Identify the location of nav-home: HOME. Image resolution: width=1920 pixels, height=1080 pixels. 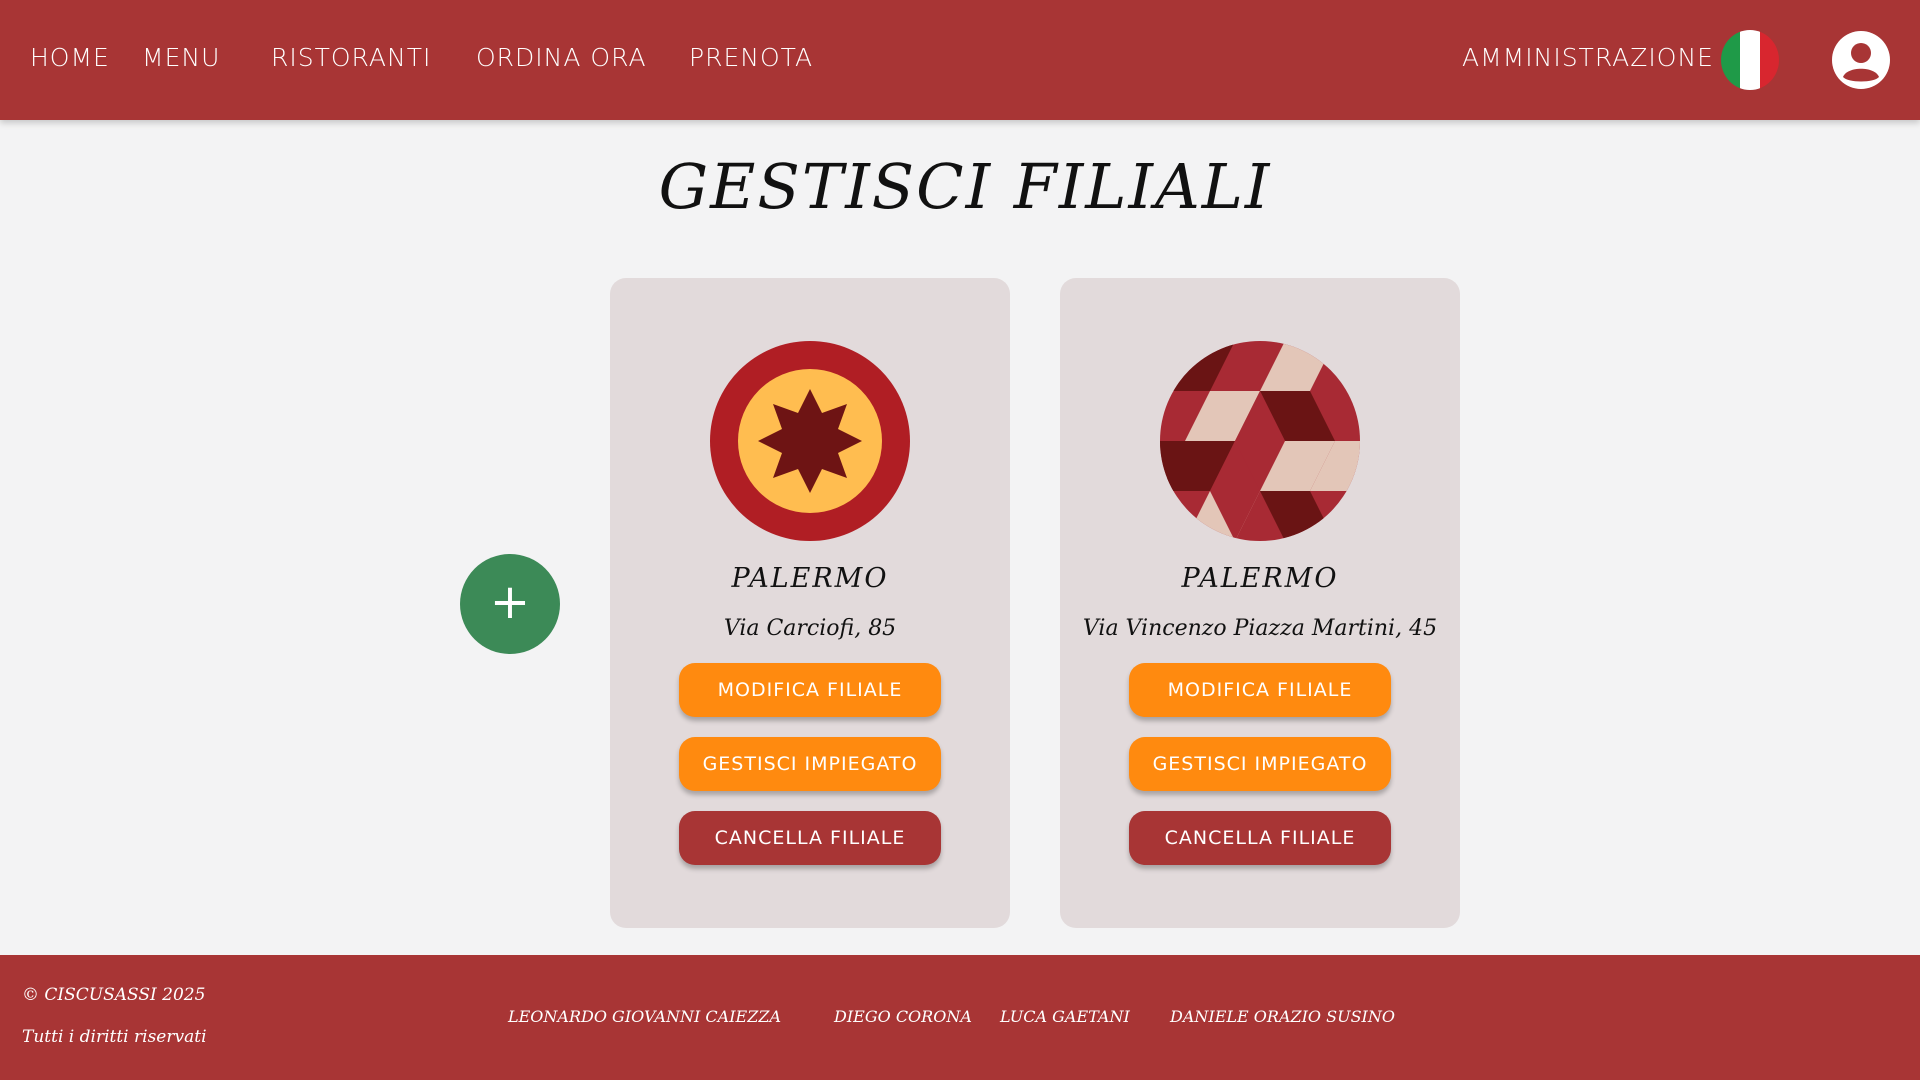
(70, 57).